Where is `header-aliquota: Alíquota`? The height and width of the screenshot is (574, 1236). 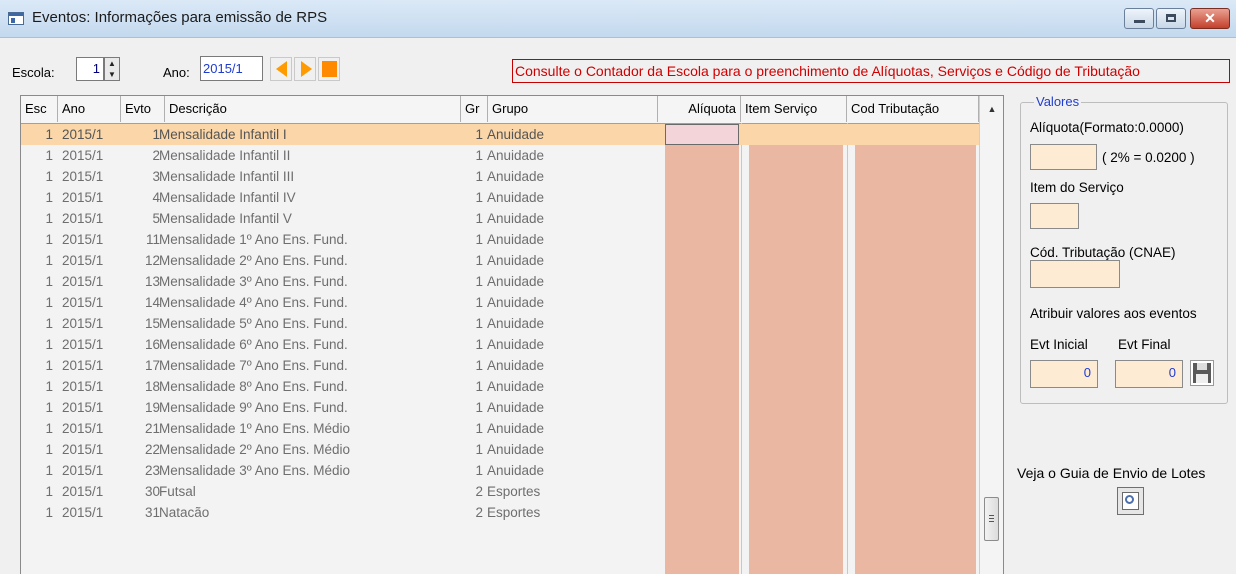 header-aliquota: Alíquota is located at coordinates (699, 109).